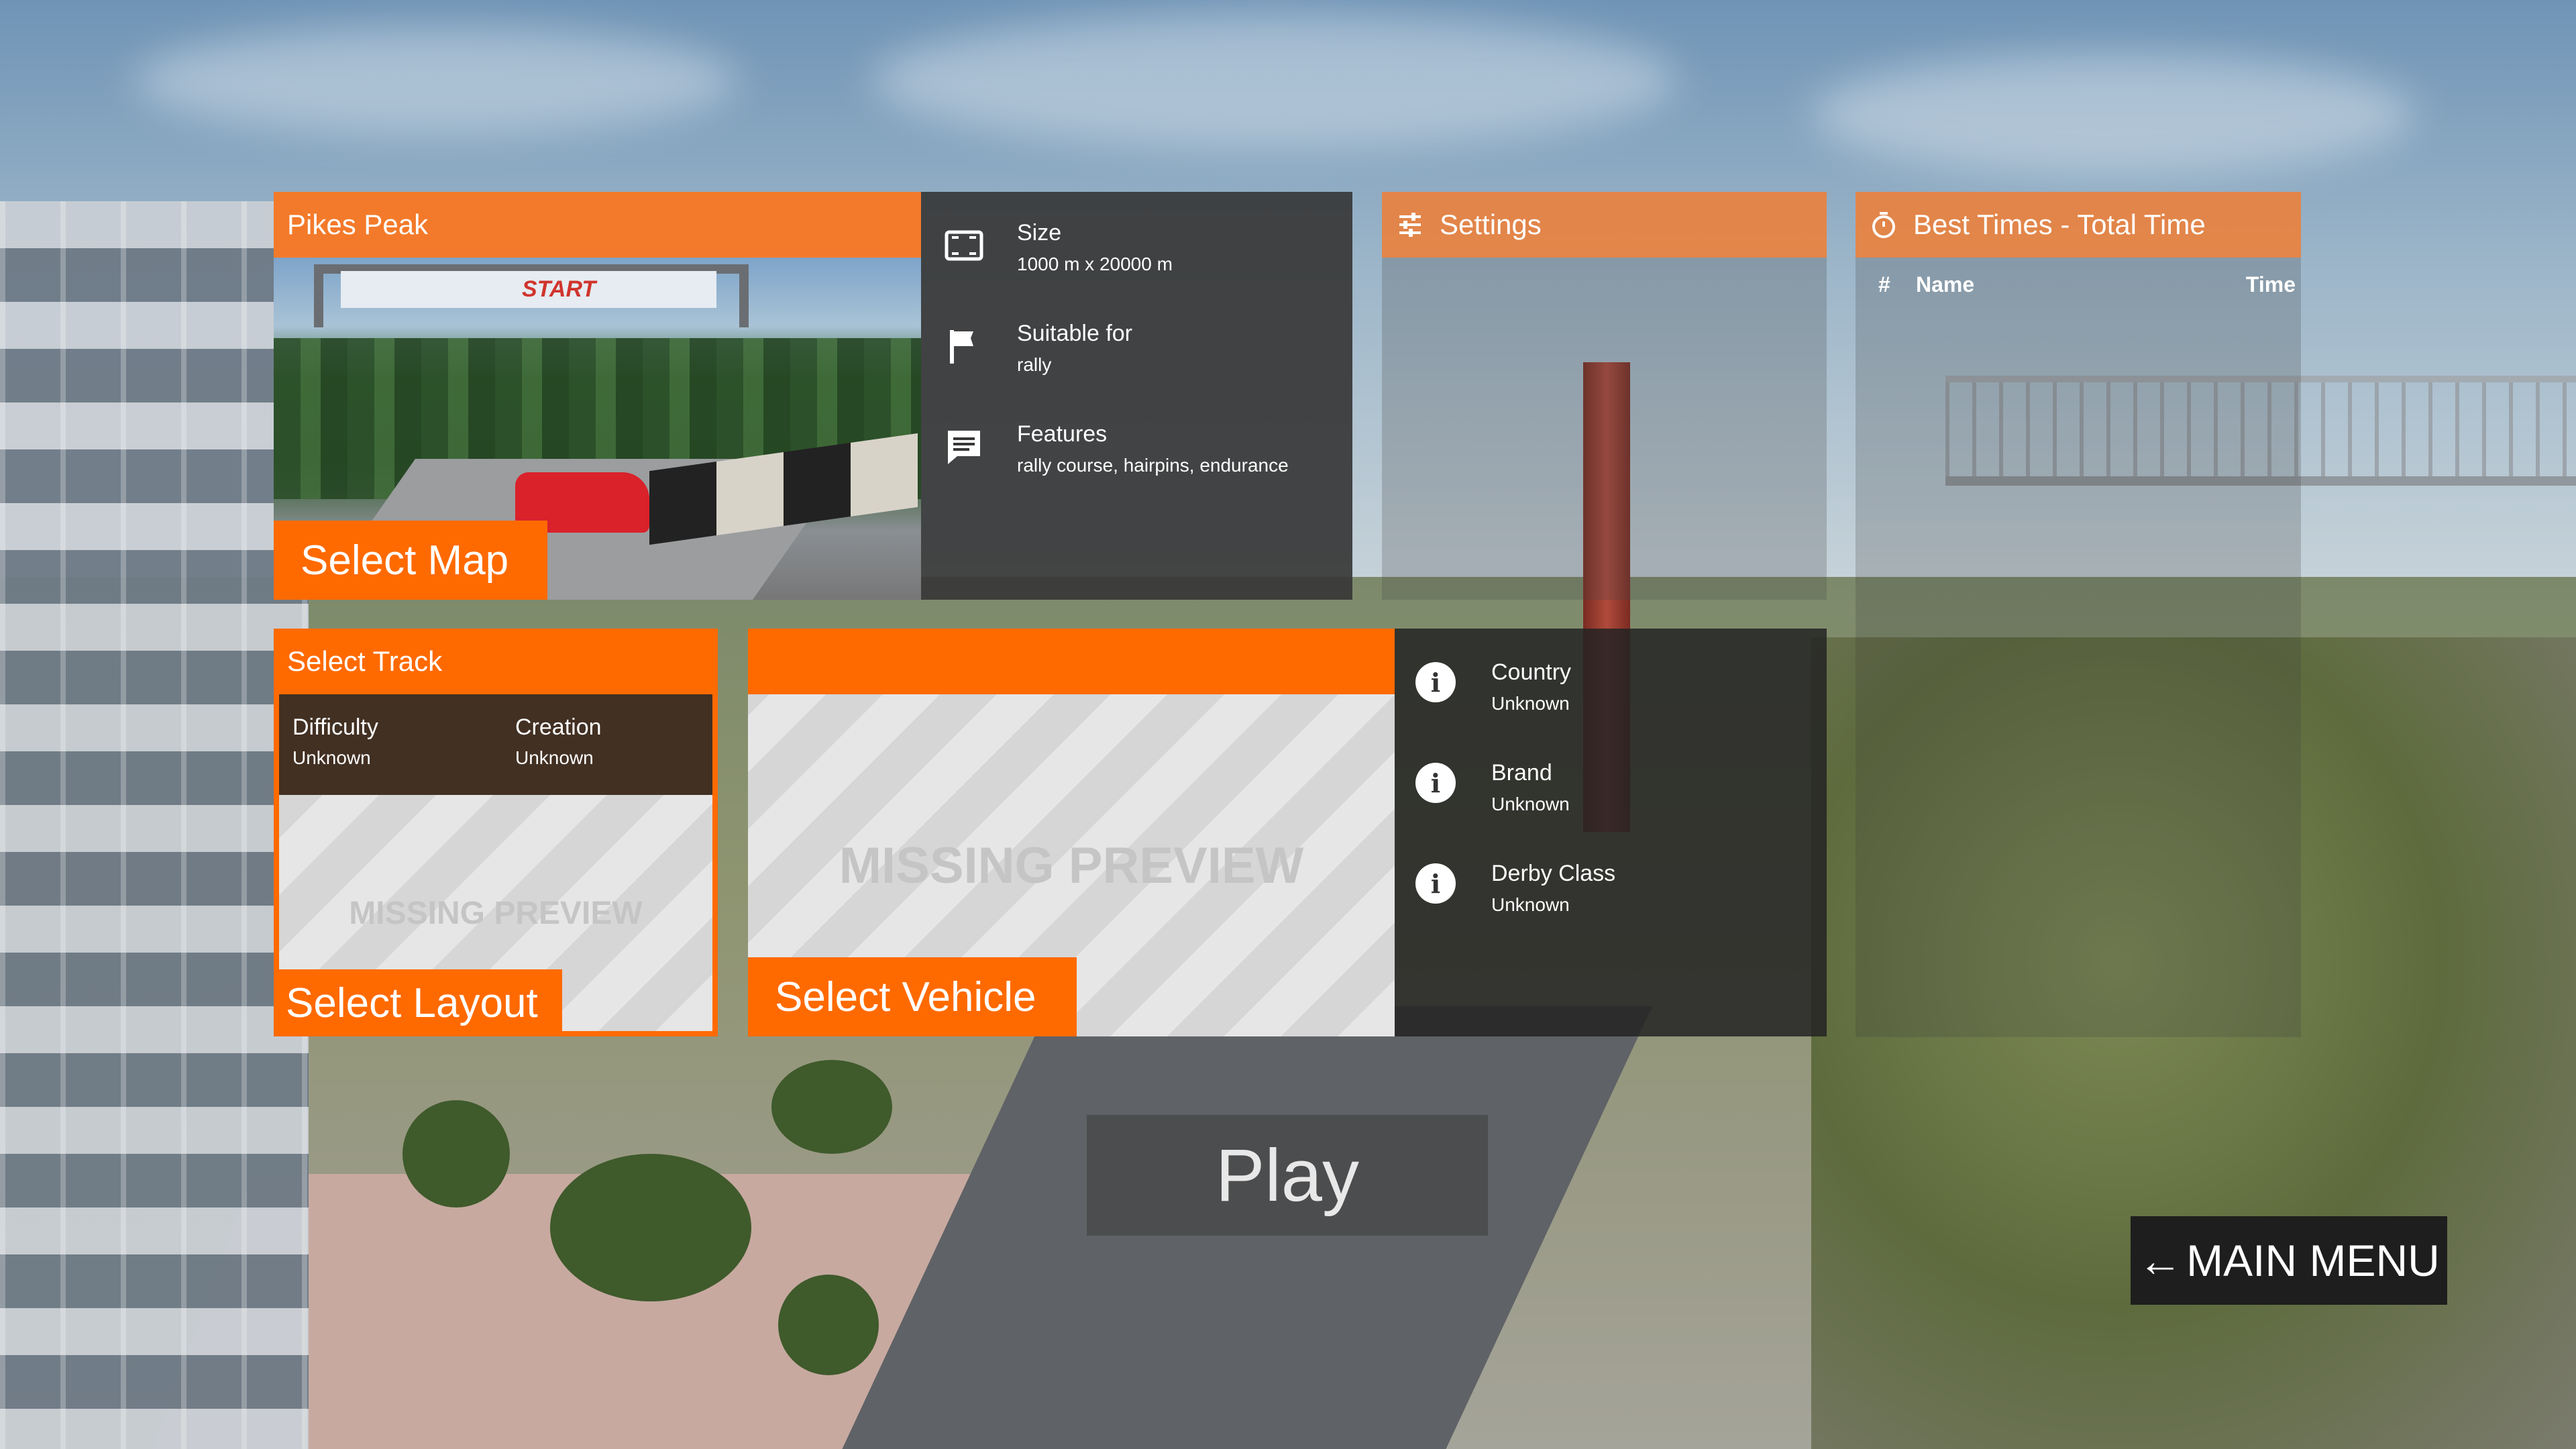 The image size is (2576, 1449). What do you see at coordinates (1491, 224) in the screenshot?
I see `settings-title: Settings` at bounding box center [1491, 224].